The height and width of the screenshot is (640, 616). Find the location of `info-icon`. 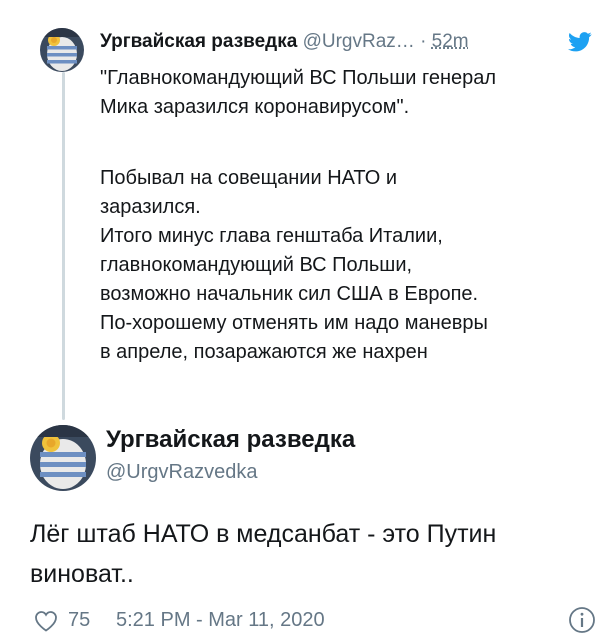

info-icon is located at coordinates (582, 620).